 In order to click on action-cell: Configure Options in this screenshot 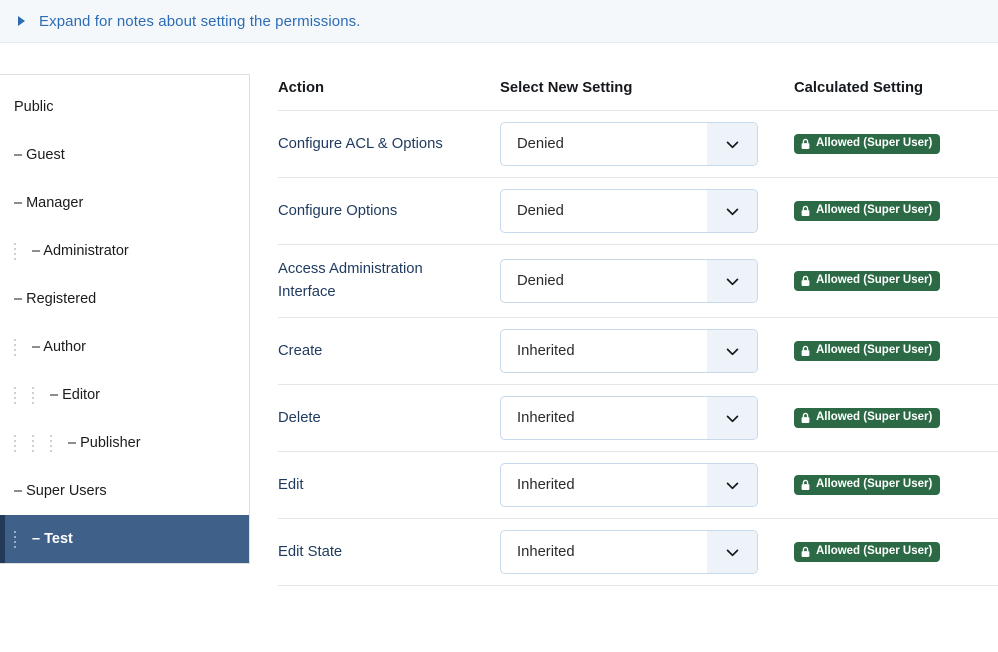, I will do `click(389, 211)`.